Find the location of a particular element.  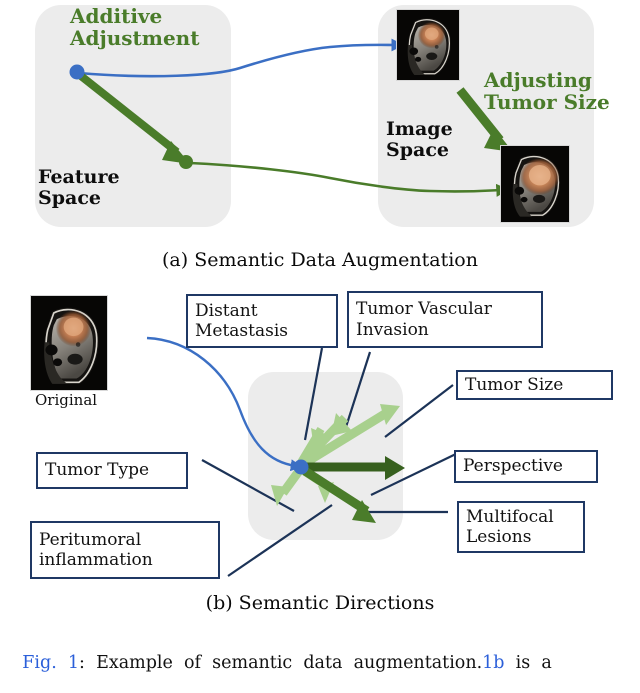

direction-box-multifocal-lesions: Multifocal Lesions is located at coordinates (521, 527).